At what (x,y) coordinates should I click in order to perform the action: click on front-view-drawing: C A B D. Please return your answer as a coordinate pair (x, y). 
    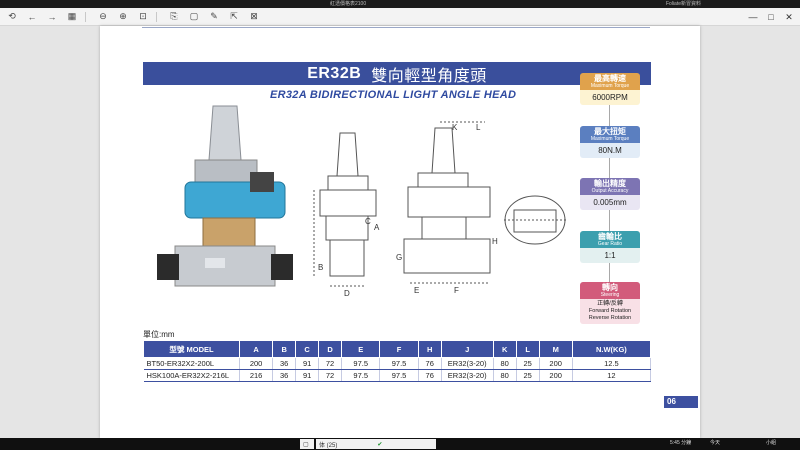
    Looking at the image, I should click on (346, 215).